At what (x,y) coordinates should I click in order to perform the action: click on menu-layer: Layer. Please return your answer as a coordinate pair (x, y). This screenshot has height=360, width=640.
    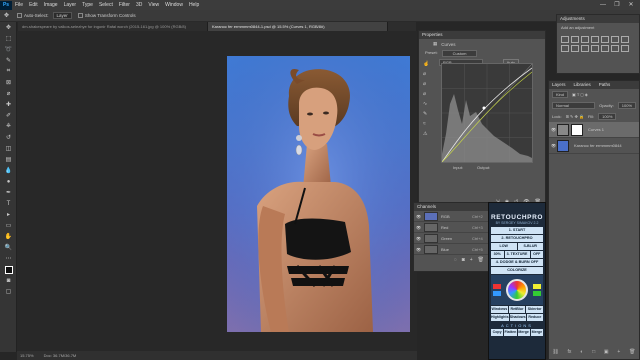
    Looking at the image, I should click on (70, 5).